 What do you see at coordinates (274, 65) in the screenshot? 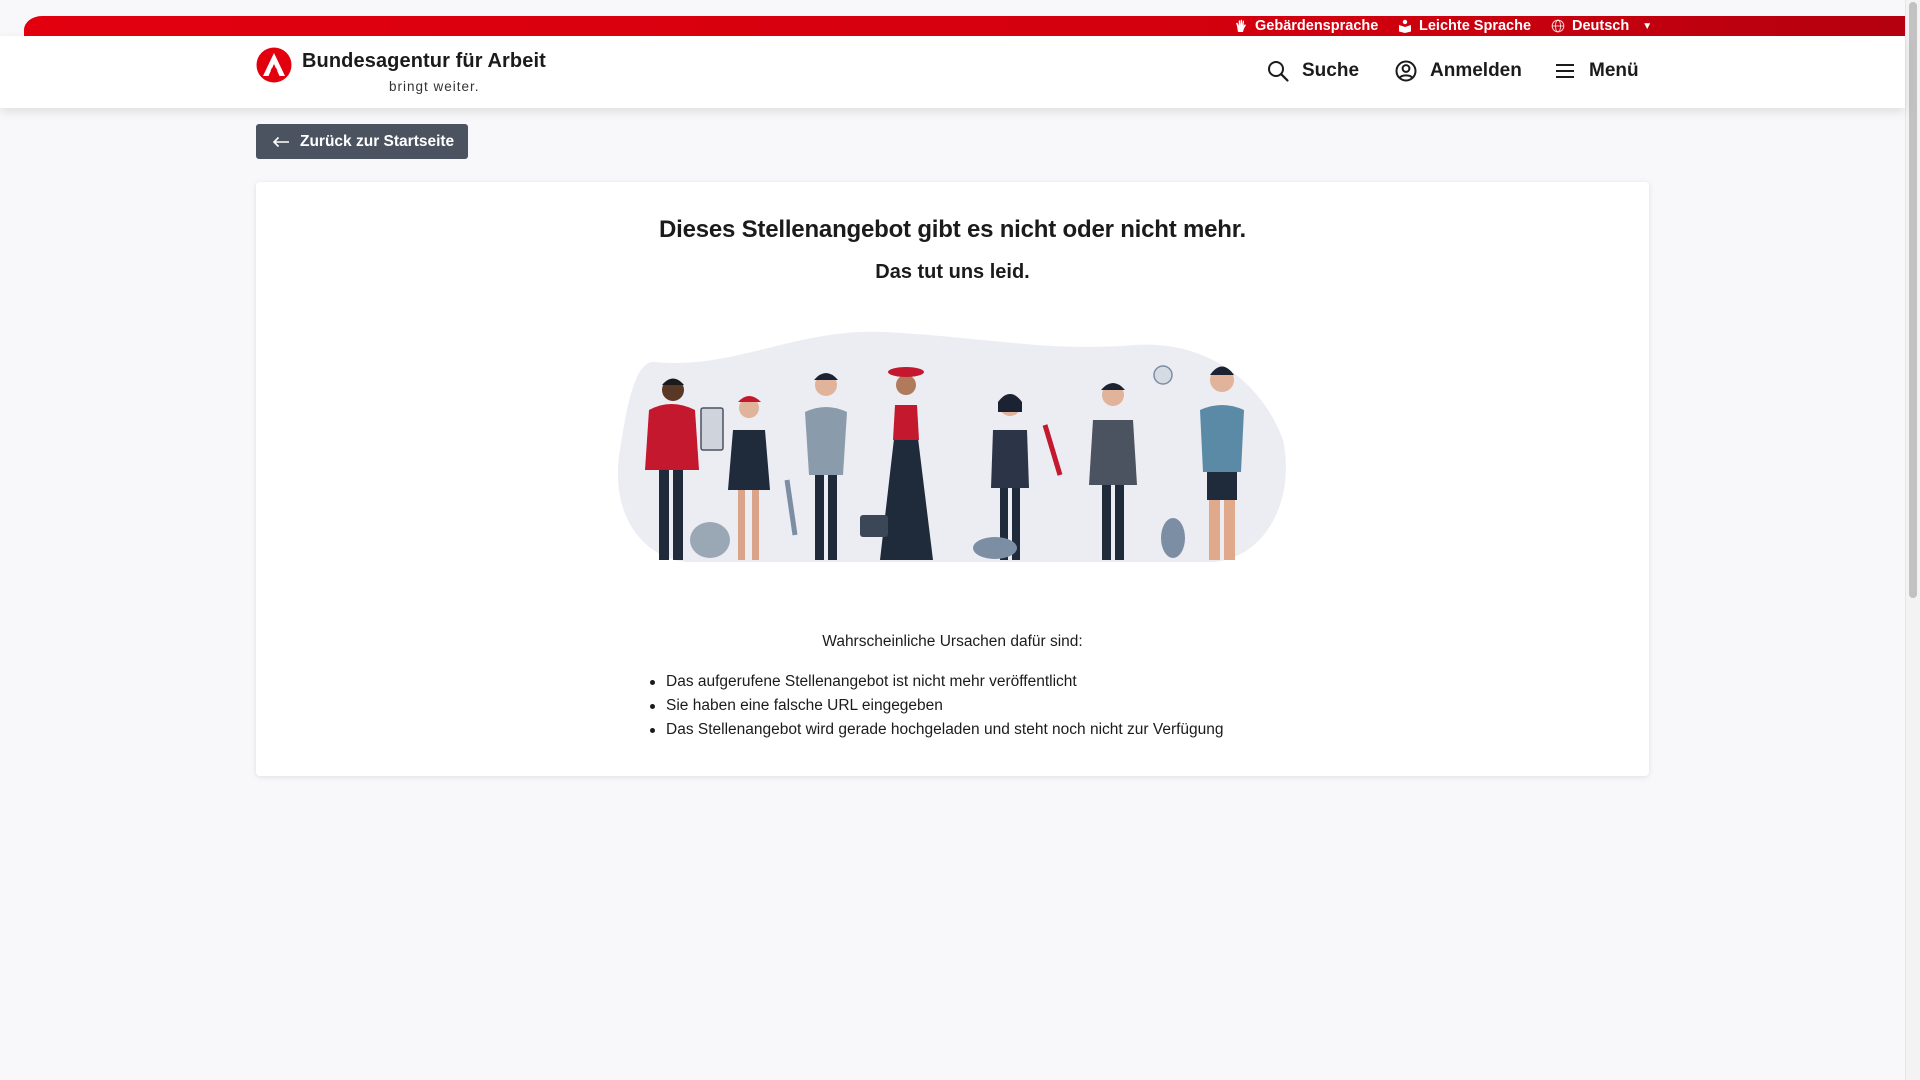
I see `ba-logo-icon` at bounding box center [274, 65].